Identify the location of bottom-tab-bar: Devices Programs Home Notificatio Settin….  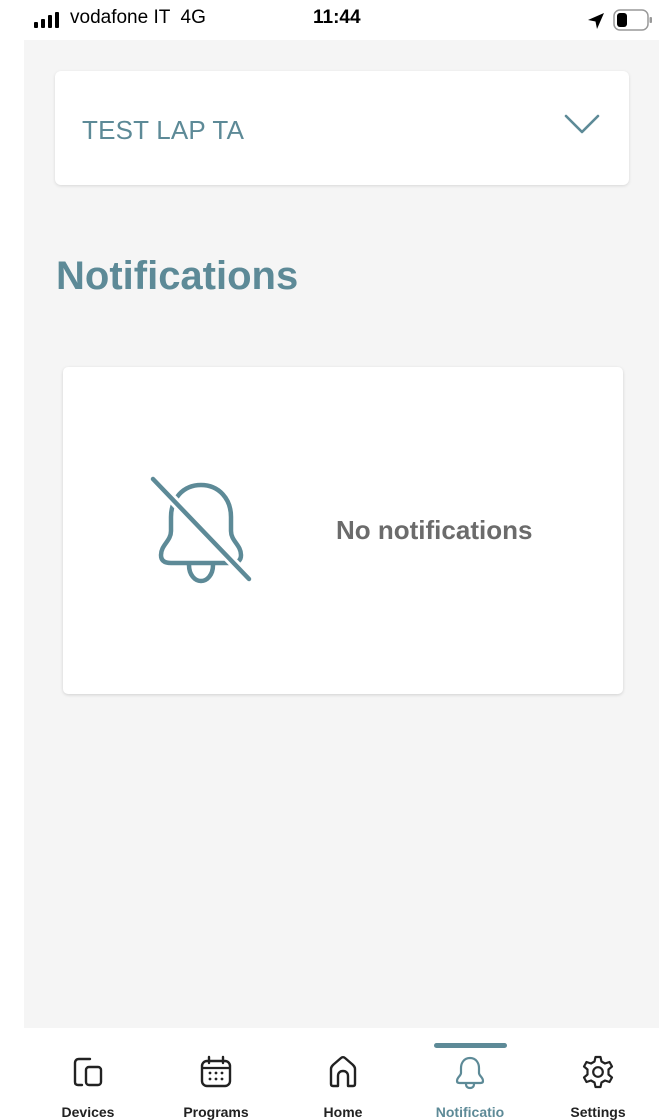
(329, 1074).